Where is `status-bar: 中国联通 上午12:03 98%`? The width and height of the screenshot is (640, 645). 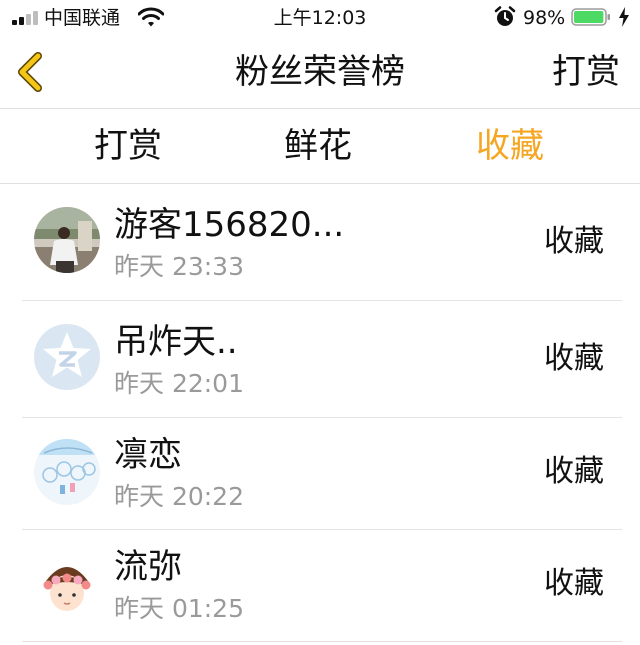
status-bar: 中国联通 上午12:03 98% is located at coordinates (320, 18).